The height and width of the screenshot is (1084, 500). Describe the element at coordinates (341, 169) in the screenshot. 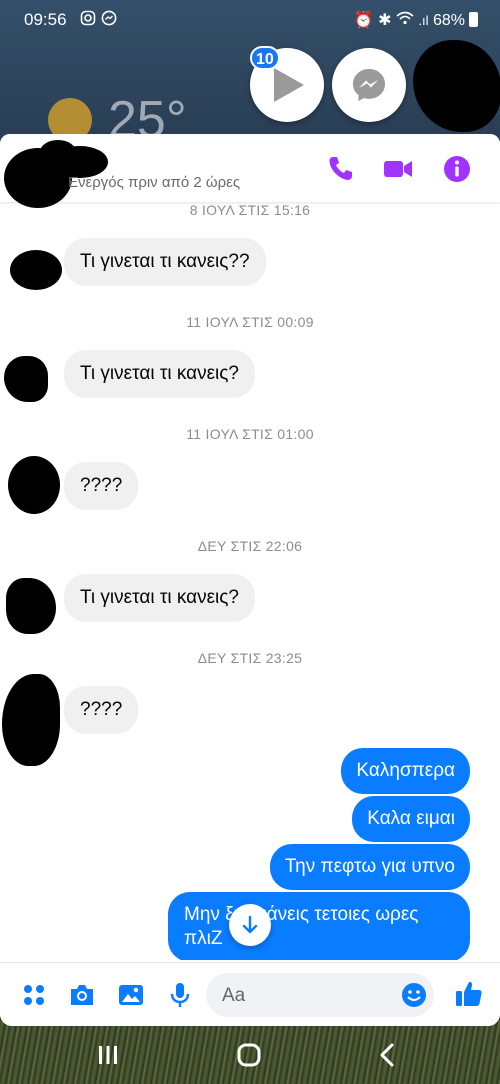

I see `phone-icon` at that location.